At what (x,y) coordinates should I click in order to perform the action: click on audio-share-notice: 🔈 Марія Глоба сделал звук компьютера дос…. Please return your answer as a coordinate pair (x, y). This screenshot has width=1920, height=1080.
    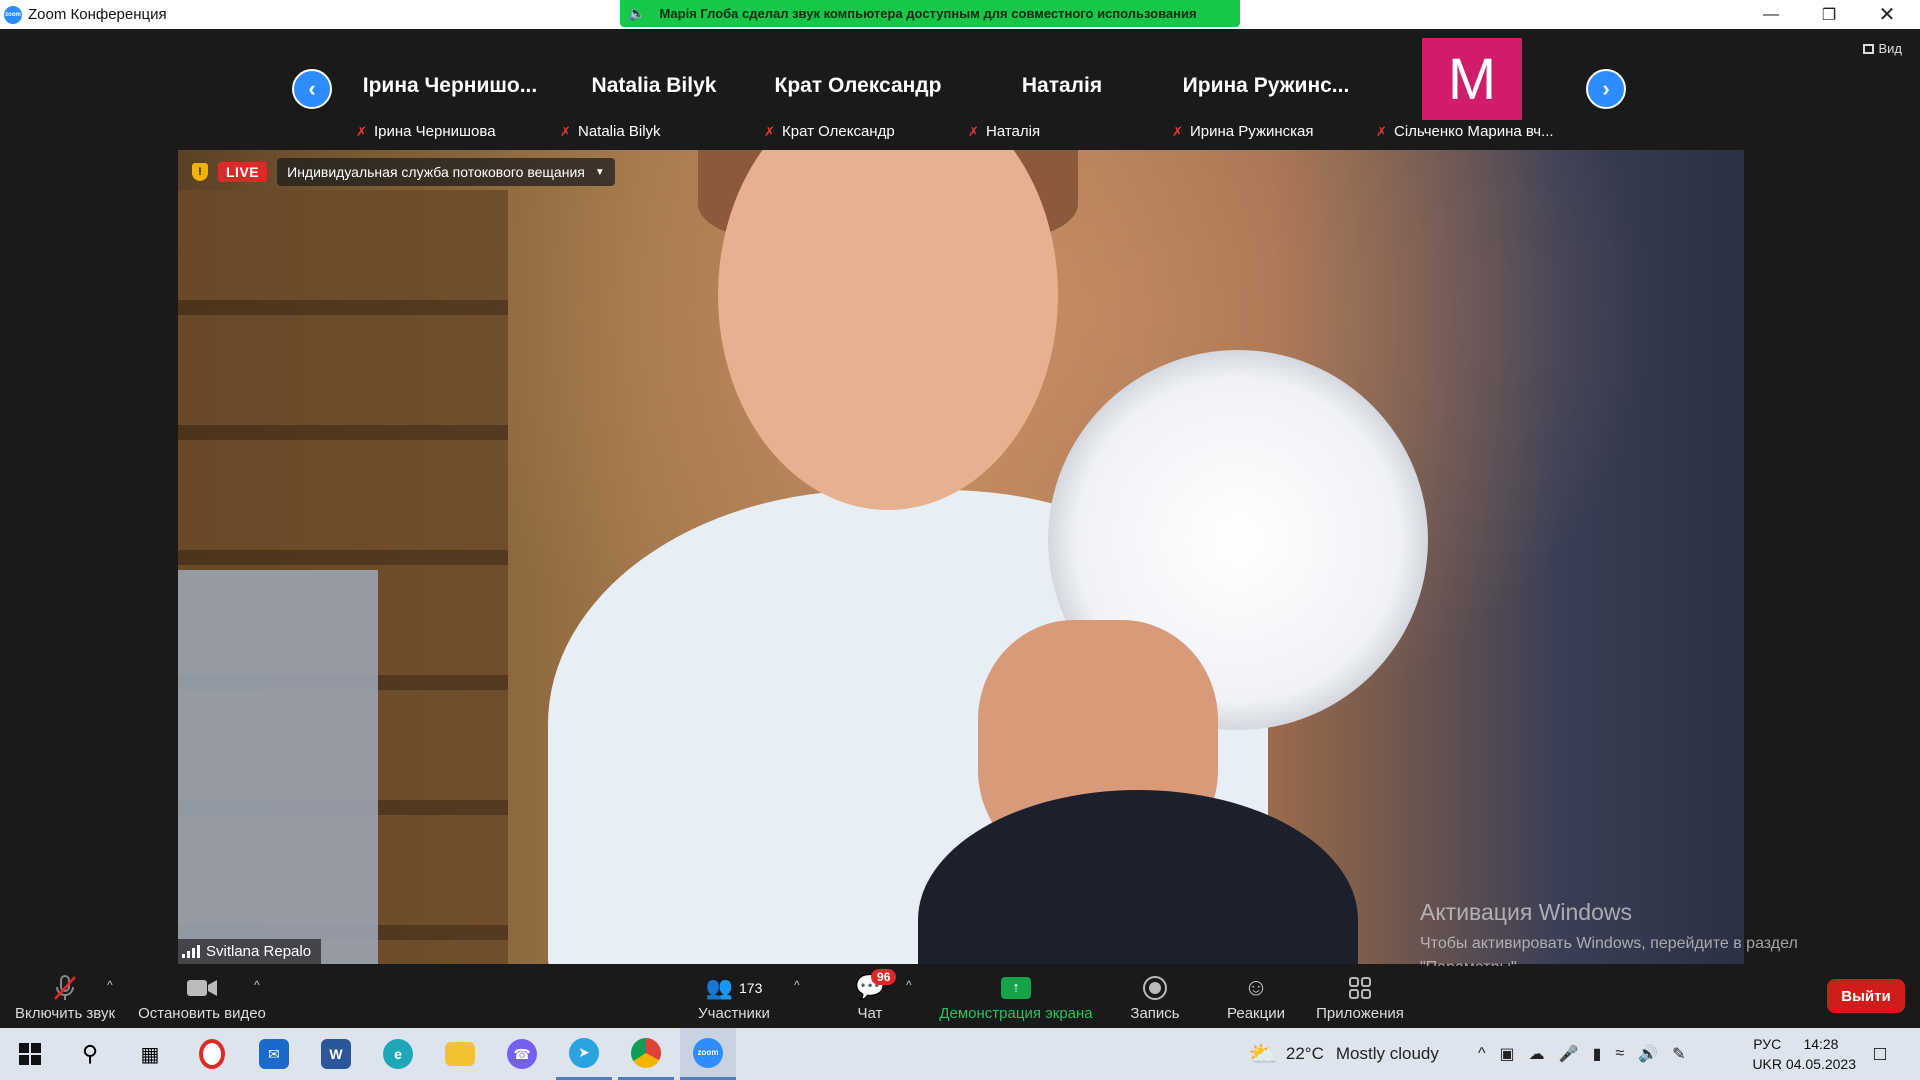
    Looking at the image, I should click on (930, 13).